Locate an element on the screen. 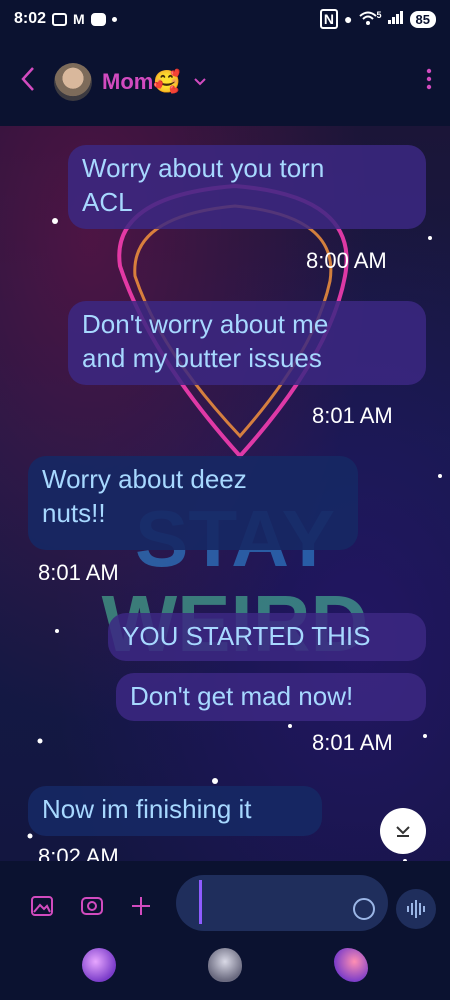 The image size is (450, 1000). scroll-to-bottom-button is located at coordinates (403, 831).